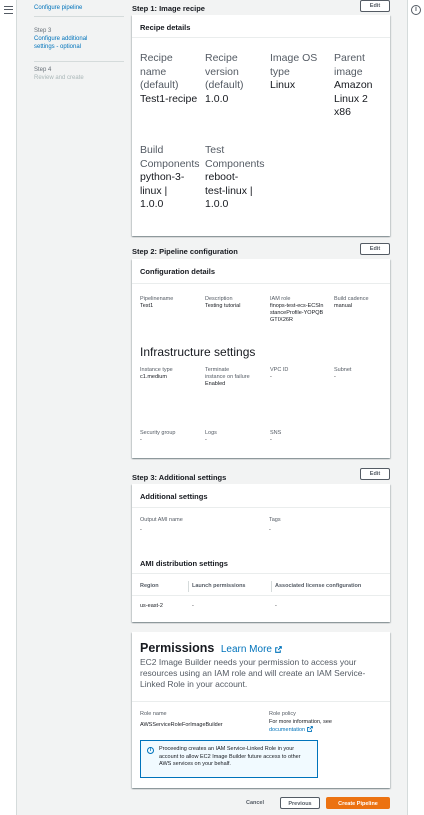 This screenshot has width=424, height=815. I want to click on sns-field: SNS -, so click(297, 437).